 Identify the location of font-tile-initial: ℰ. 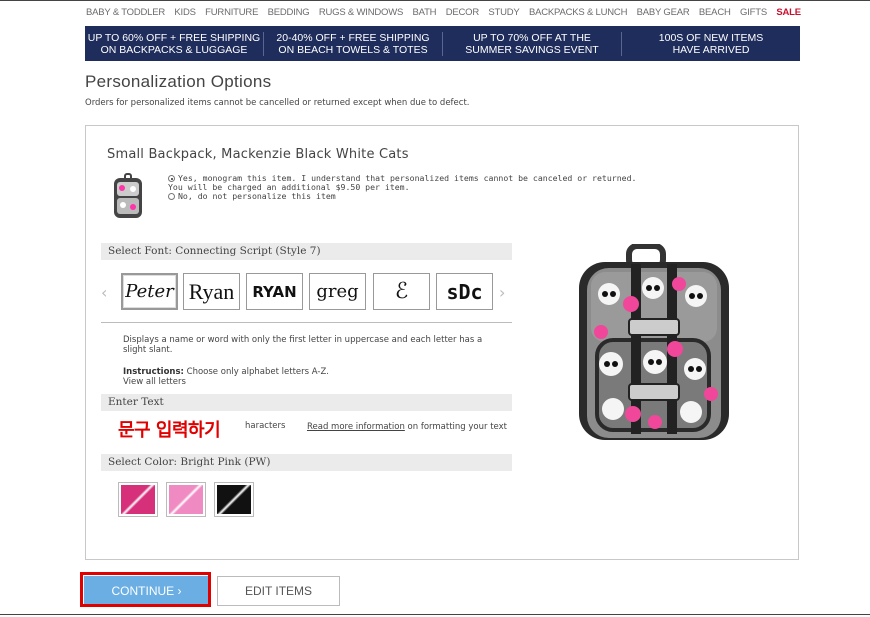
(401, 291).